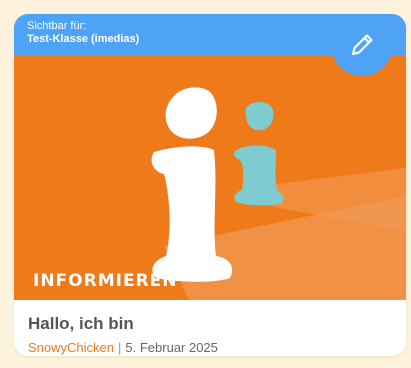 This screenshot has height=368, width=411. I want to click on post-title: Hallo, ich bin, so click(217, 324).